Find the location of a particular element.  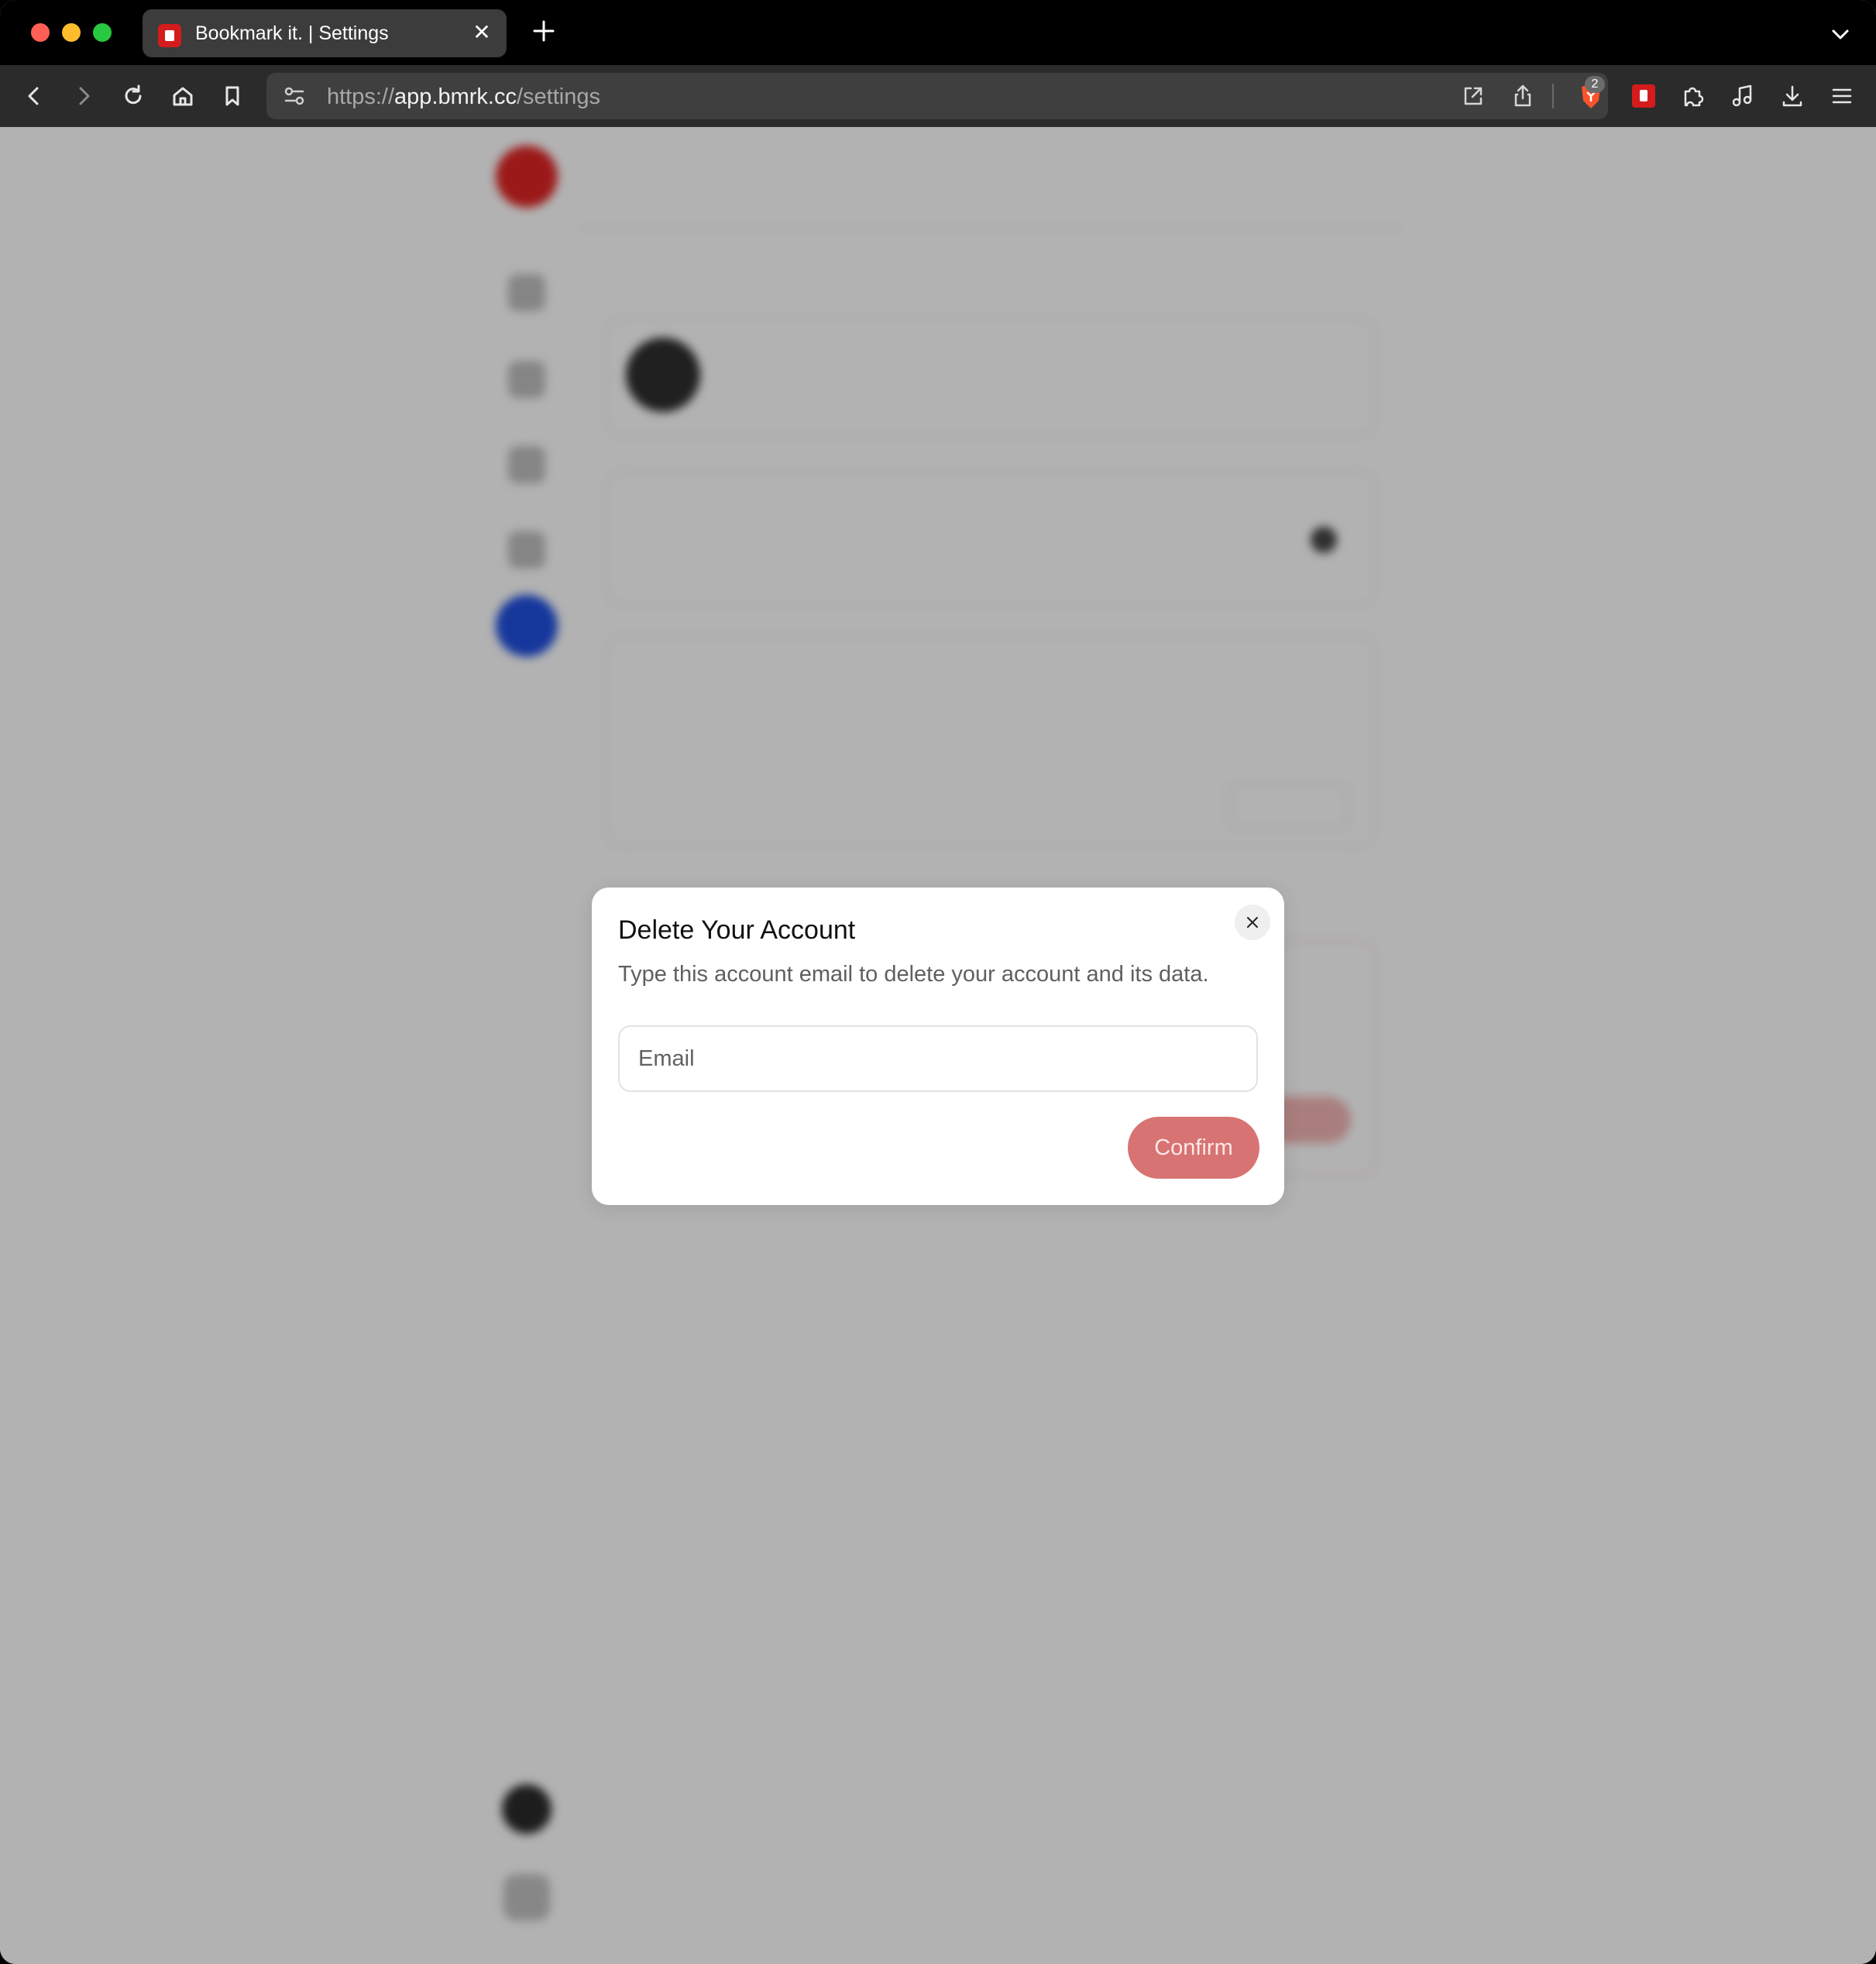

new-tab-button is located at coordinates (544, 31).